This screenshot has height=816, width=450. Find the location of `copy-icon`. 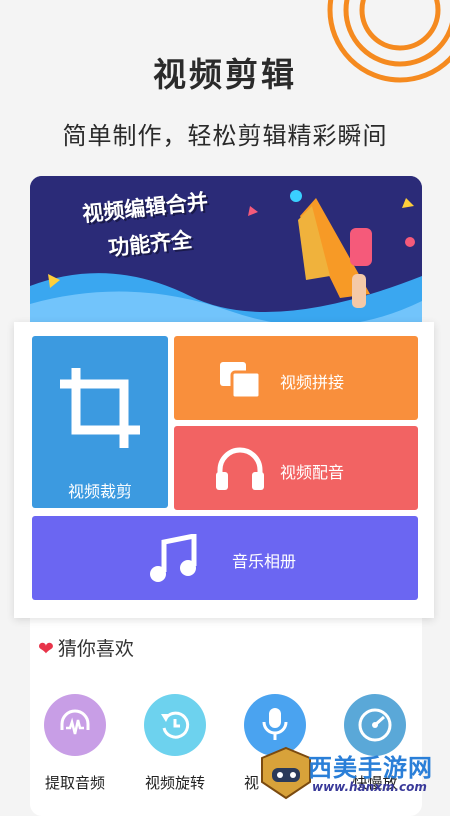

copy-icon is located at coordinates (241, 381).